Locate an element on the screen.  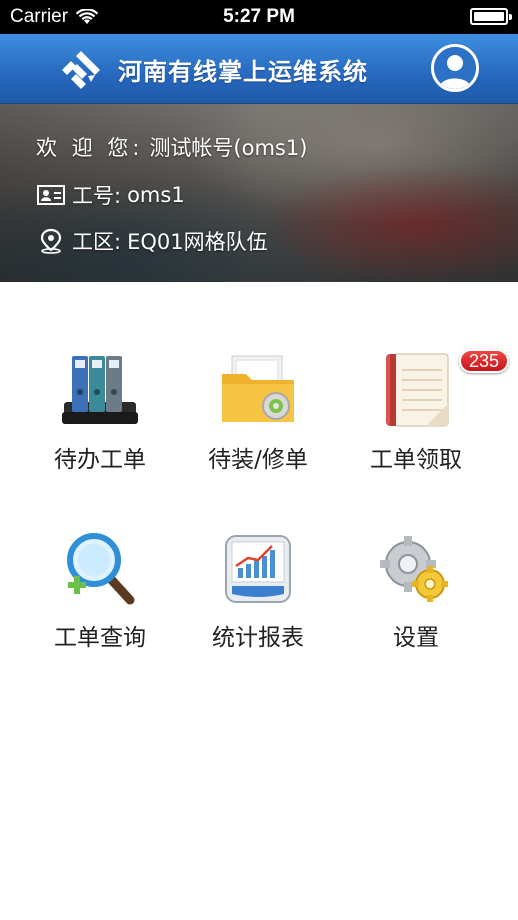
location-pin-icon is located at coordinates (51, 241).